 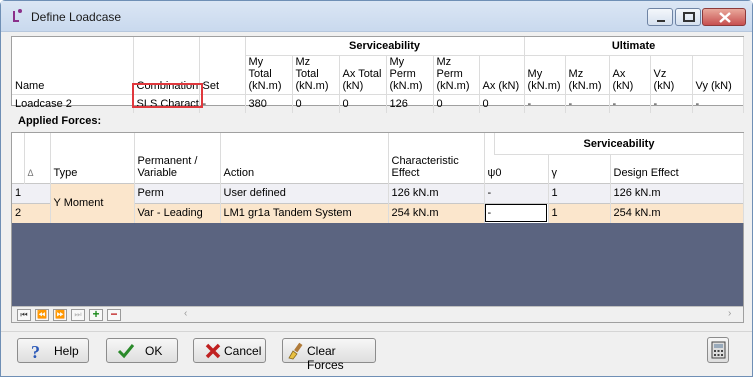 I want to click on col-header-ult-mz: Mz (kN.m), so click(x=587, y=74).